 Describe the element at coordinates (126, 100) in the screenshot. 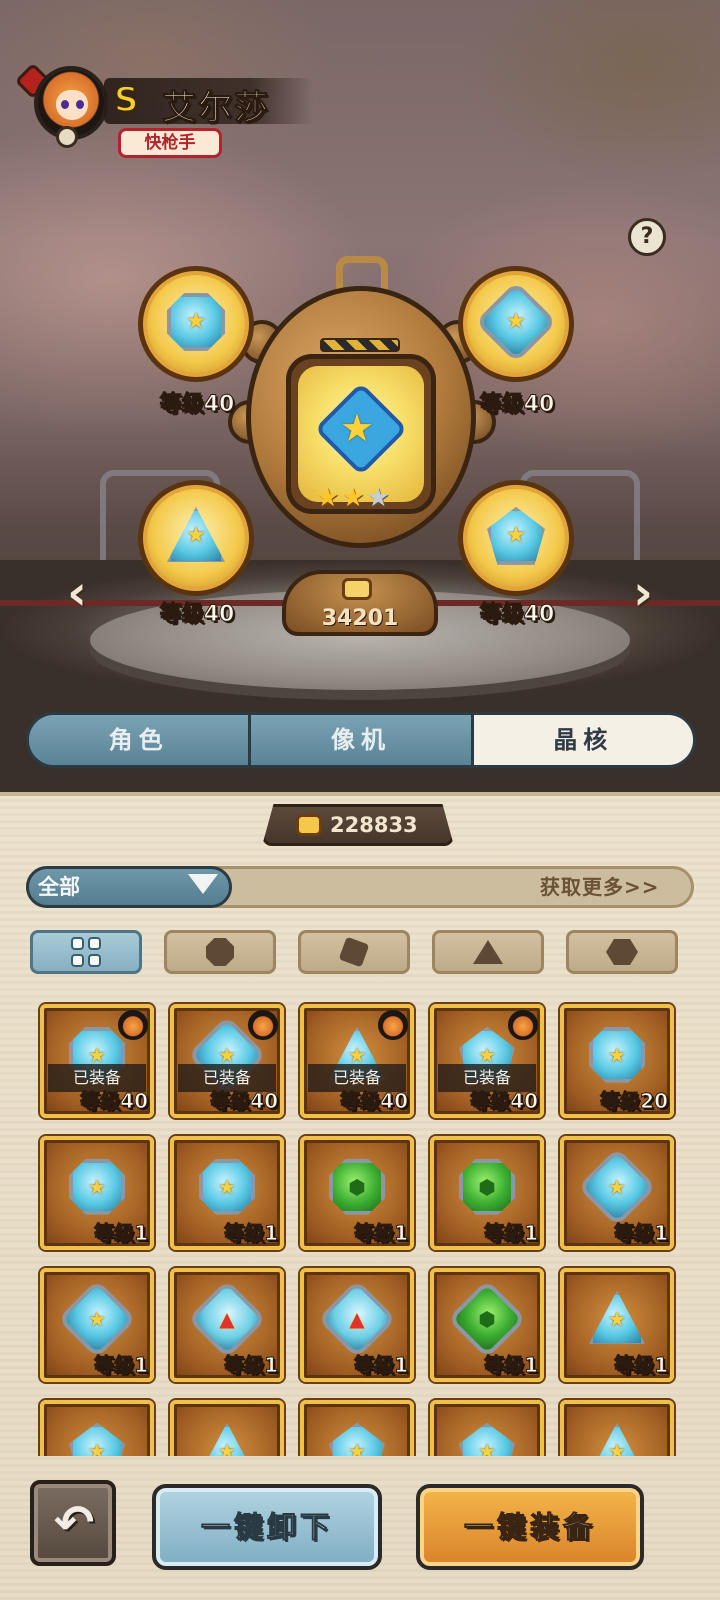

I see `hero-rank: S` at that location.